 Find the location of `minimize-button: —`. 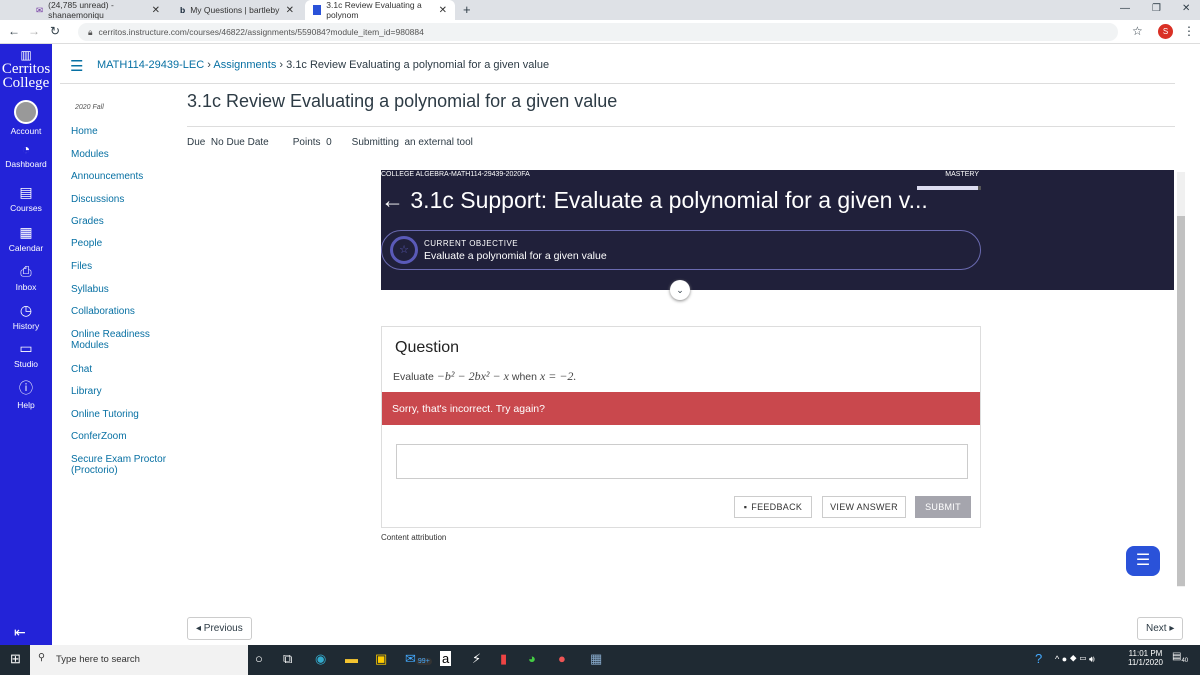

minimize-button: — is located at coordinates (1125, 8).